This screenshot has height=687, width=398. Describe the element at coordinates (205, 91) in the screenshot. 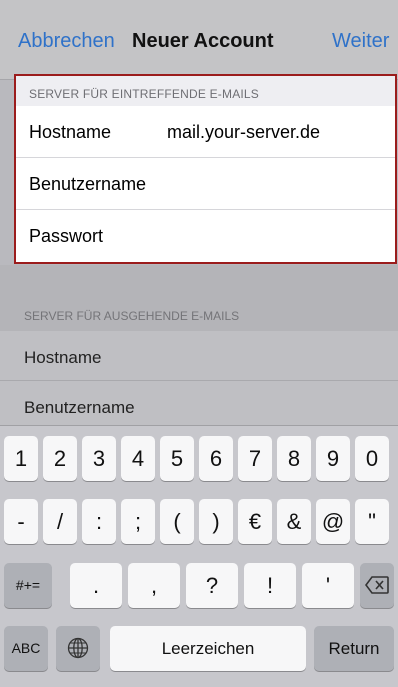

I see `incoming-section-header: SERVER FÜR EINTREFFENDE E-MAILS` at that location.